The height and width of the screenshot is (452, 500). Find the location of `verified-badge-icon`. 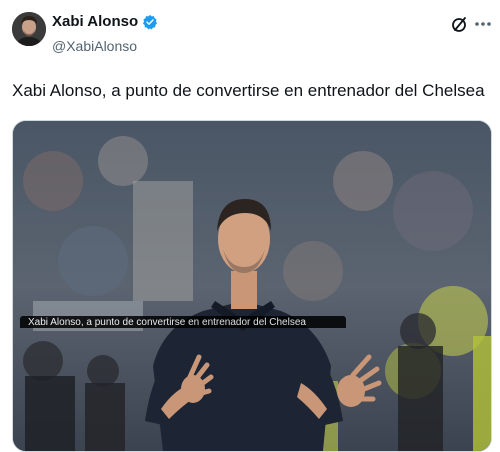

verified-badge-icon is located at coordinates (150, 22).